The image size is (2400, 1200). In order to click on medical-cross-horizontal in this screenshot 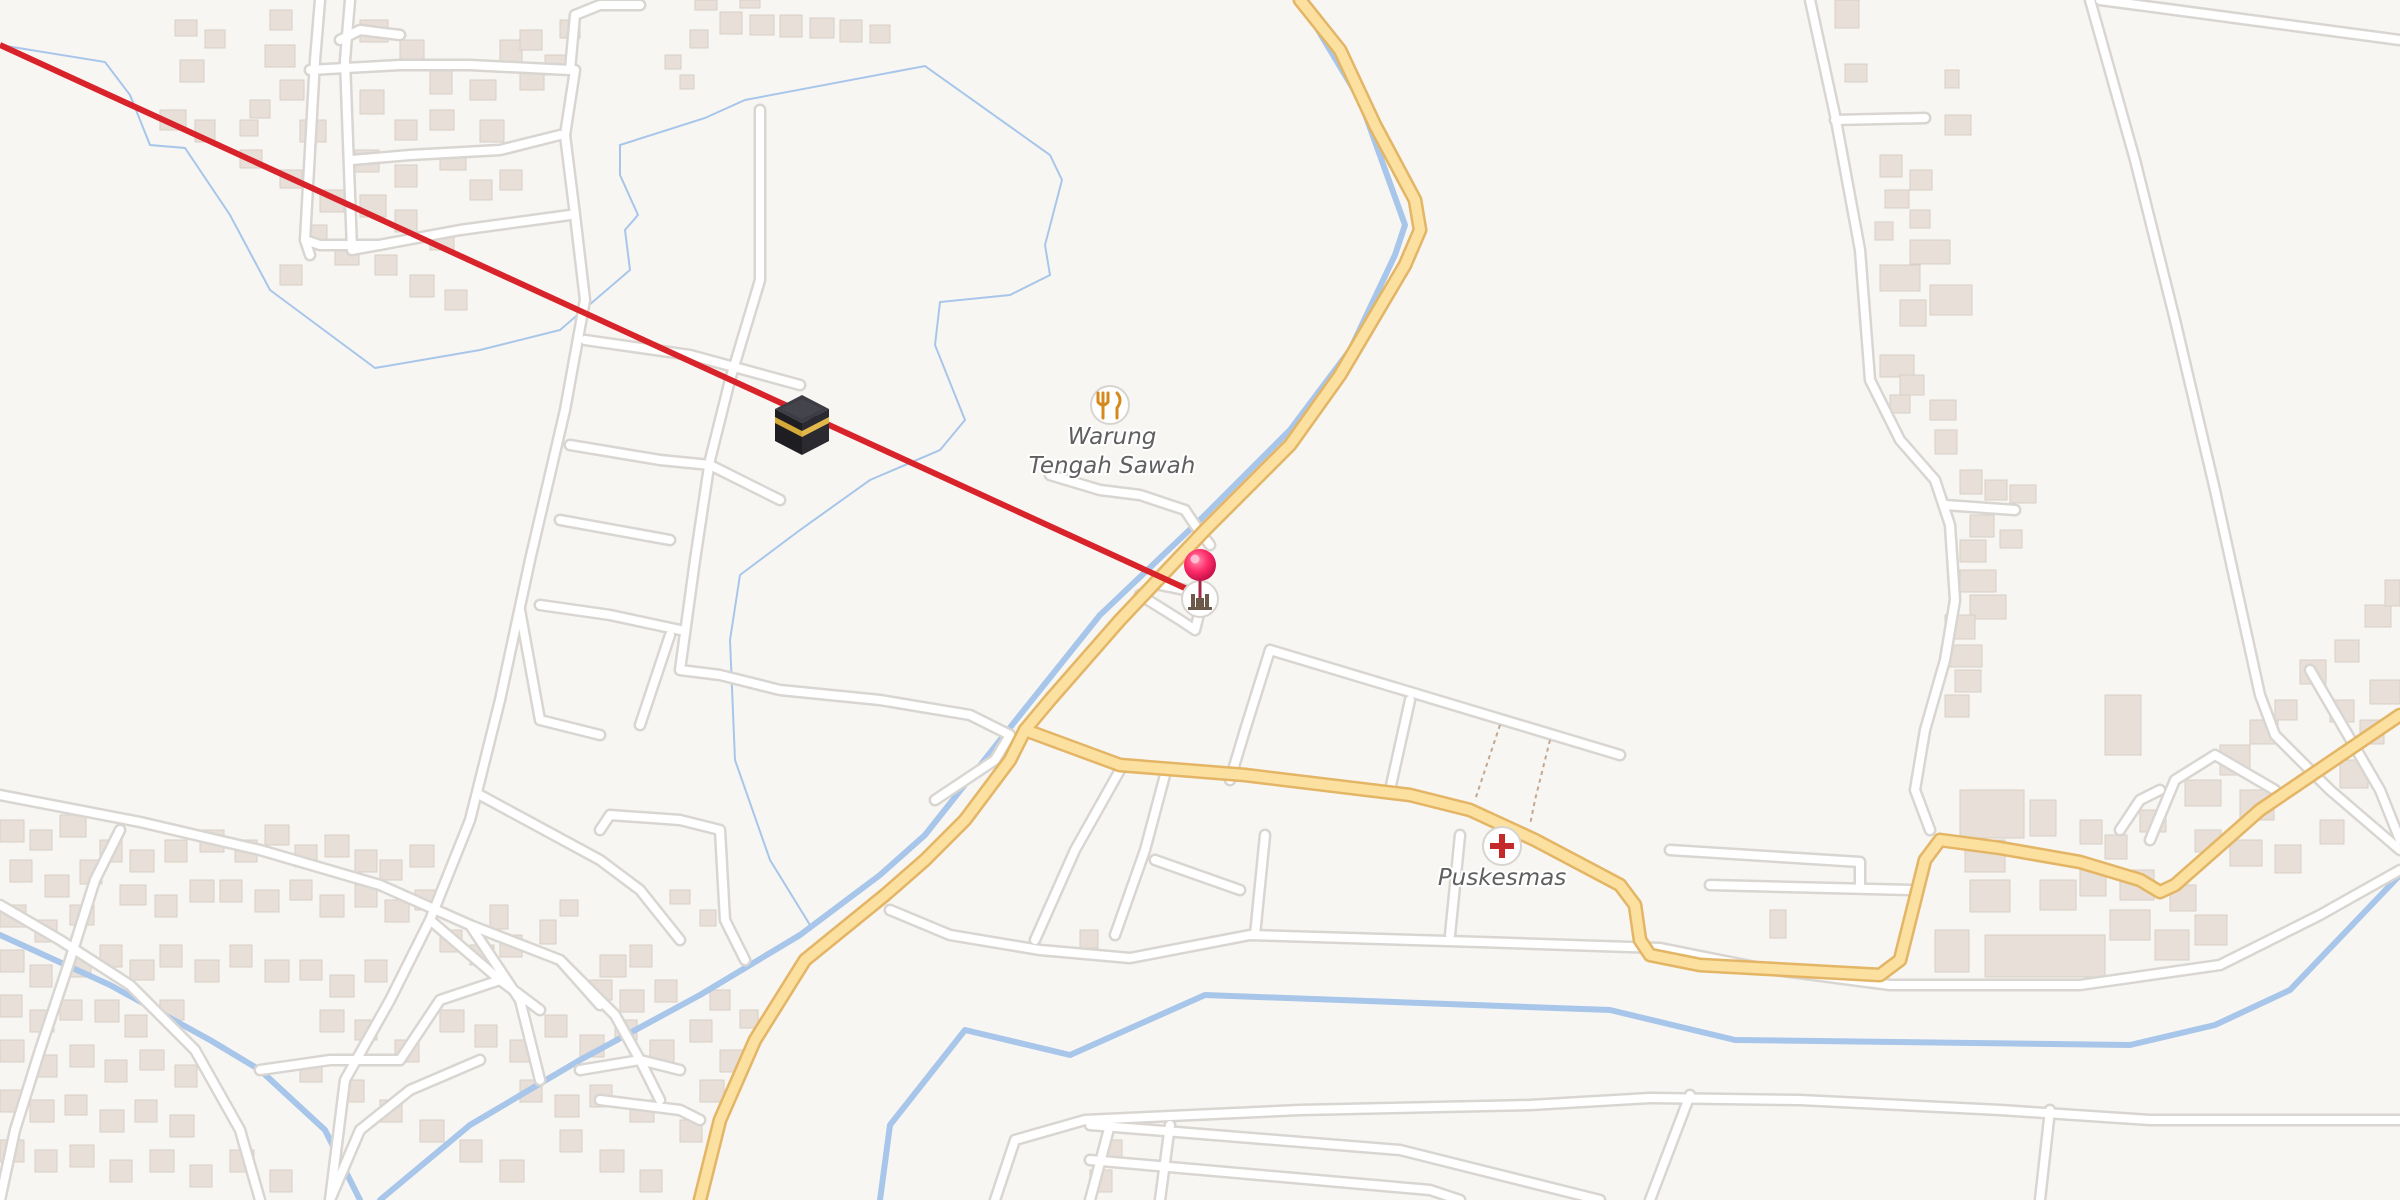, I will do `click(1502, 846)`.